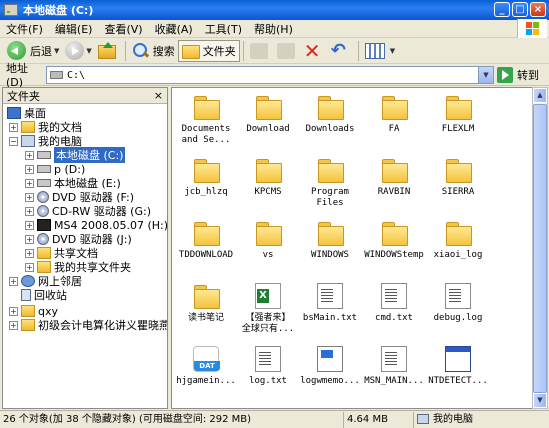 Image resolution: width=549 pixels, height=428 pixels. Describe the element at coordinates (394, 303) in the screenshot. I see `file-item: cmd.txt` at that location.